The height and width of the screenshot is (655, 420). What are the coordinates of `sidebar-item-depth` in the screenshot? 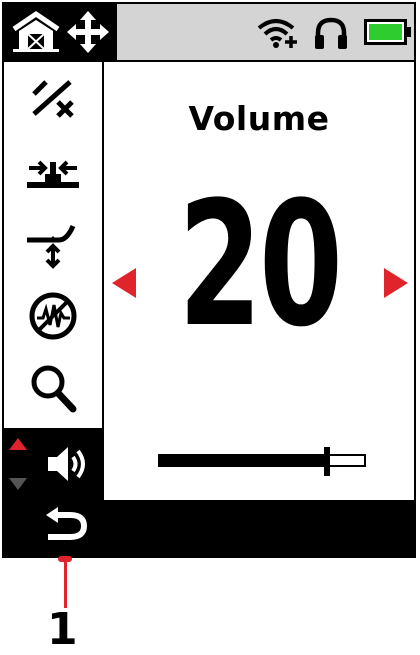 It's located at (53, 246).